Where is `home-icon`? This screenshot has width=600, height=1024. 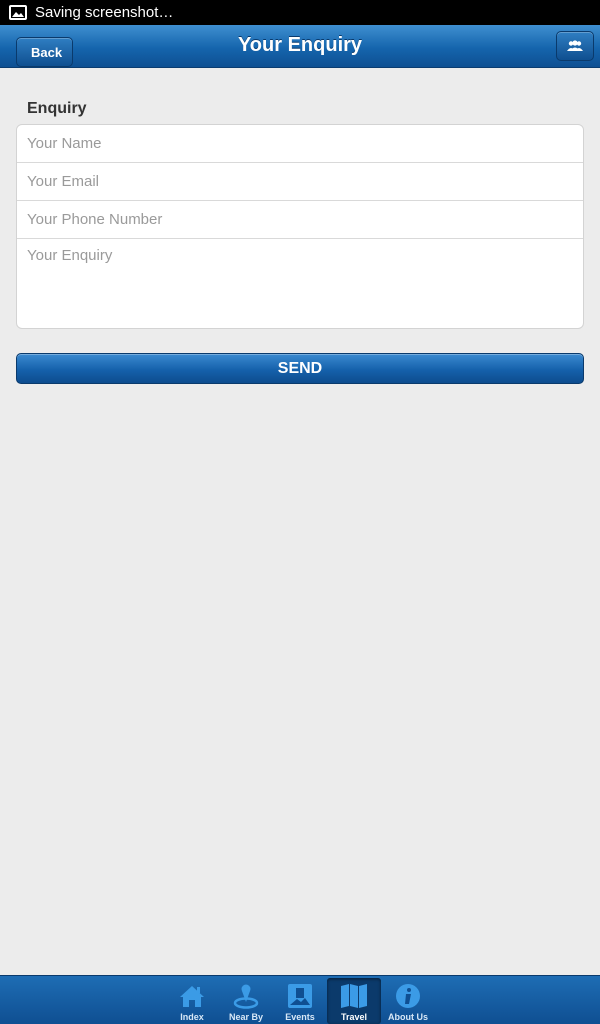
home-icon is located at coordinates (192, 996).